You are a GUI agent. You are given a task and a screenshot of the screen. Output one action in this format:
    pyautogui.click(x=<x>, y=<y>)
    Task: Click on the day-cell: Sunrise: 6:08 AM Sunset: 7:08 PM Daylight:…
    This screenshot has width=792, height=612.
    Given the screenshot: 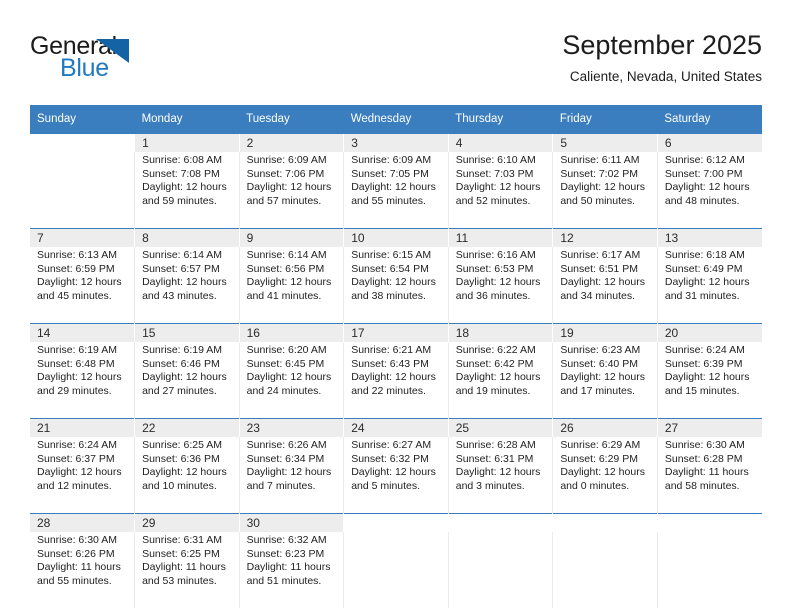 What is the action you would take?
    pyautogui.click(x=187, y=190)
    